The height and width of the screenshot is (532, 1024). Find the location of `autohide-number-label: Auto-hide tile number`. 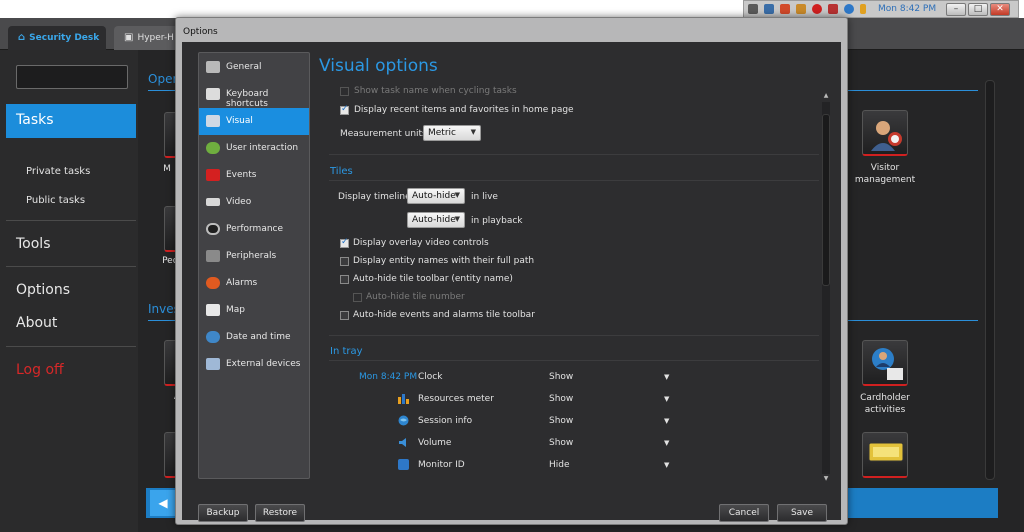

autohide-number-label: Auto-hide tile number is located at coordinates (415, 297).